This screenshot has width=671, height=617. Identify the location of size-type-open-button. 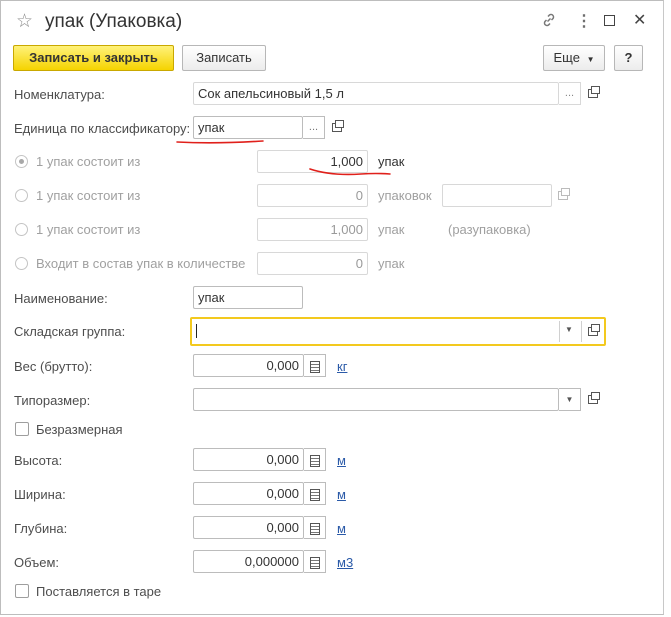
(593, 399).